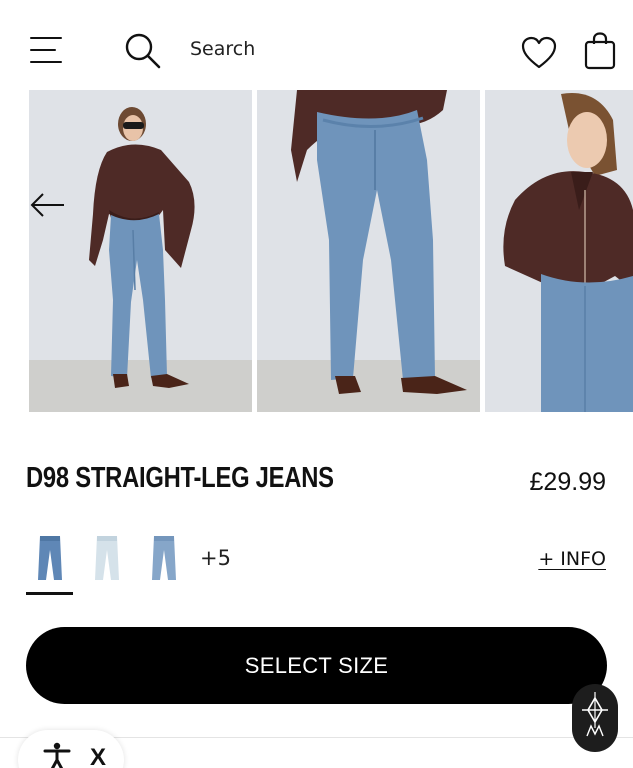 The height and width of the screenshot is (768, 633). I want to click on color-swatch-light-wash, so click(107, 557).